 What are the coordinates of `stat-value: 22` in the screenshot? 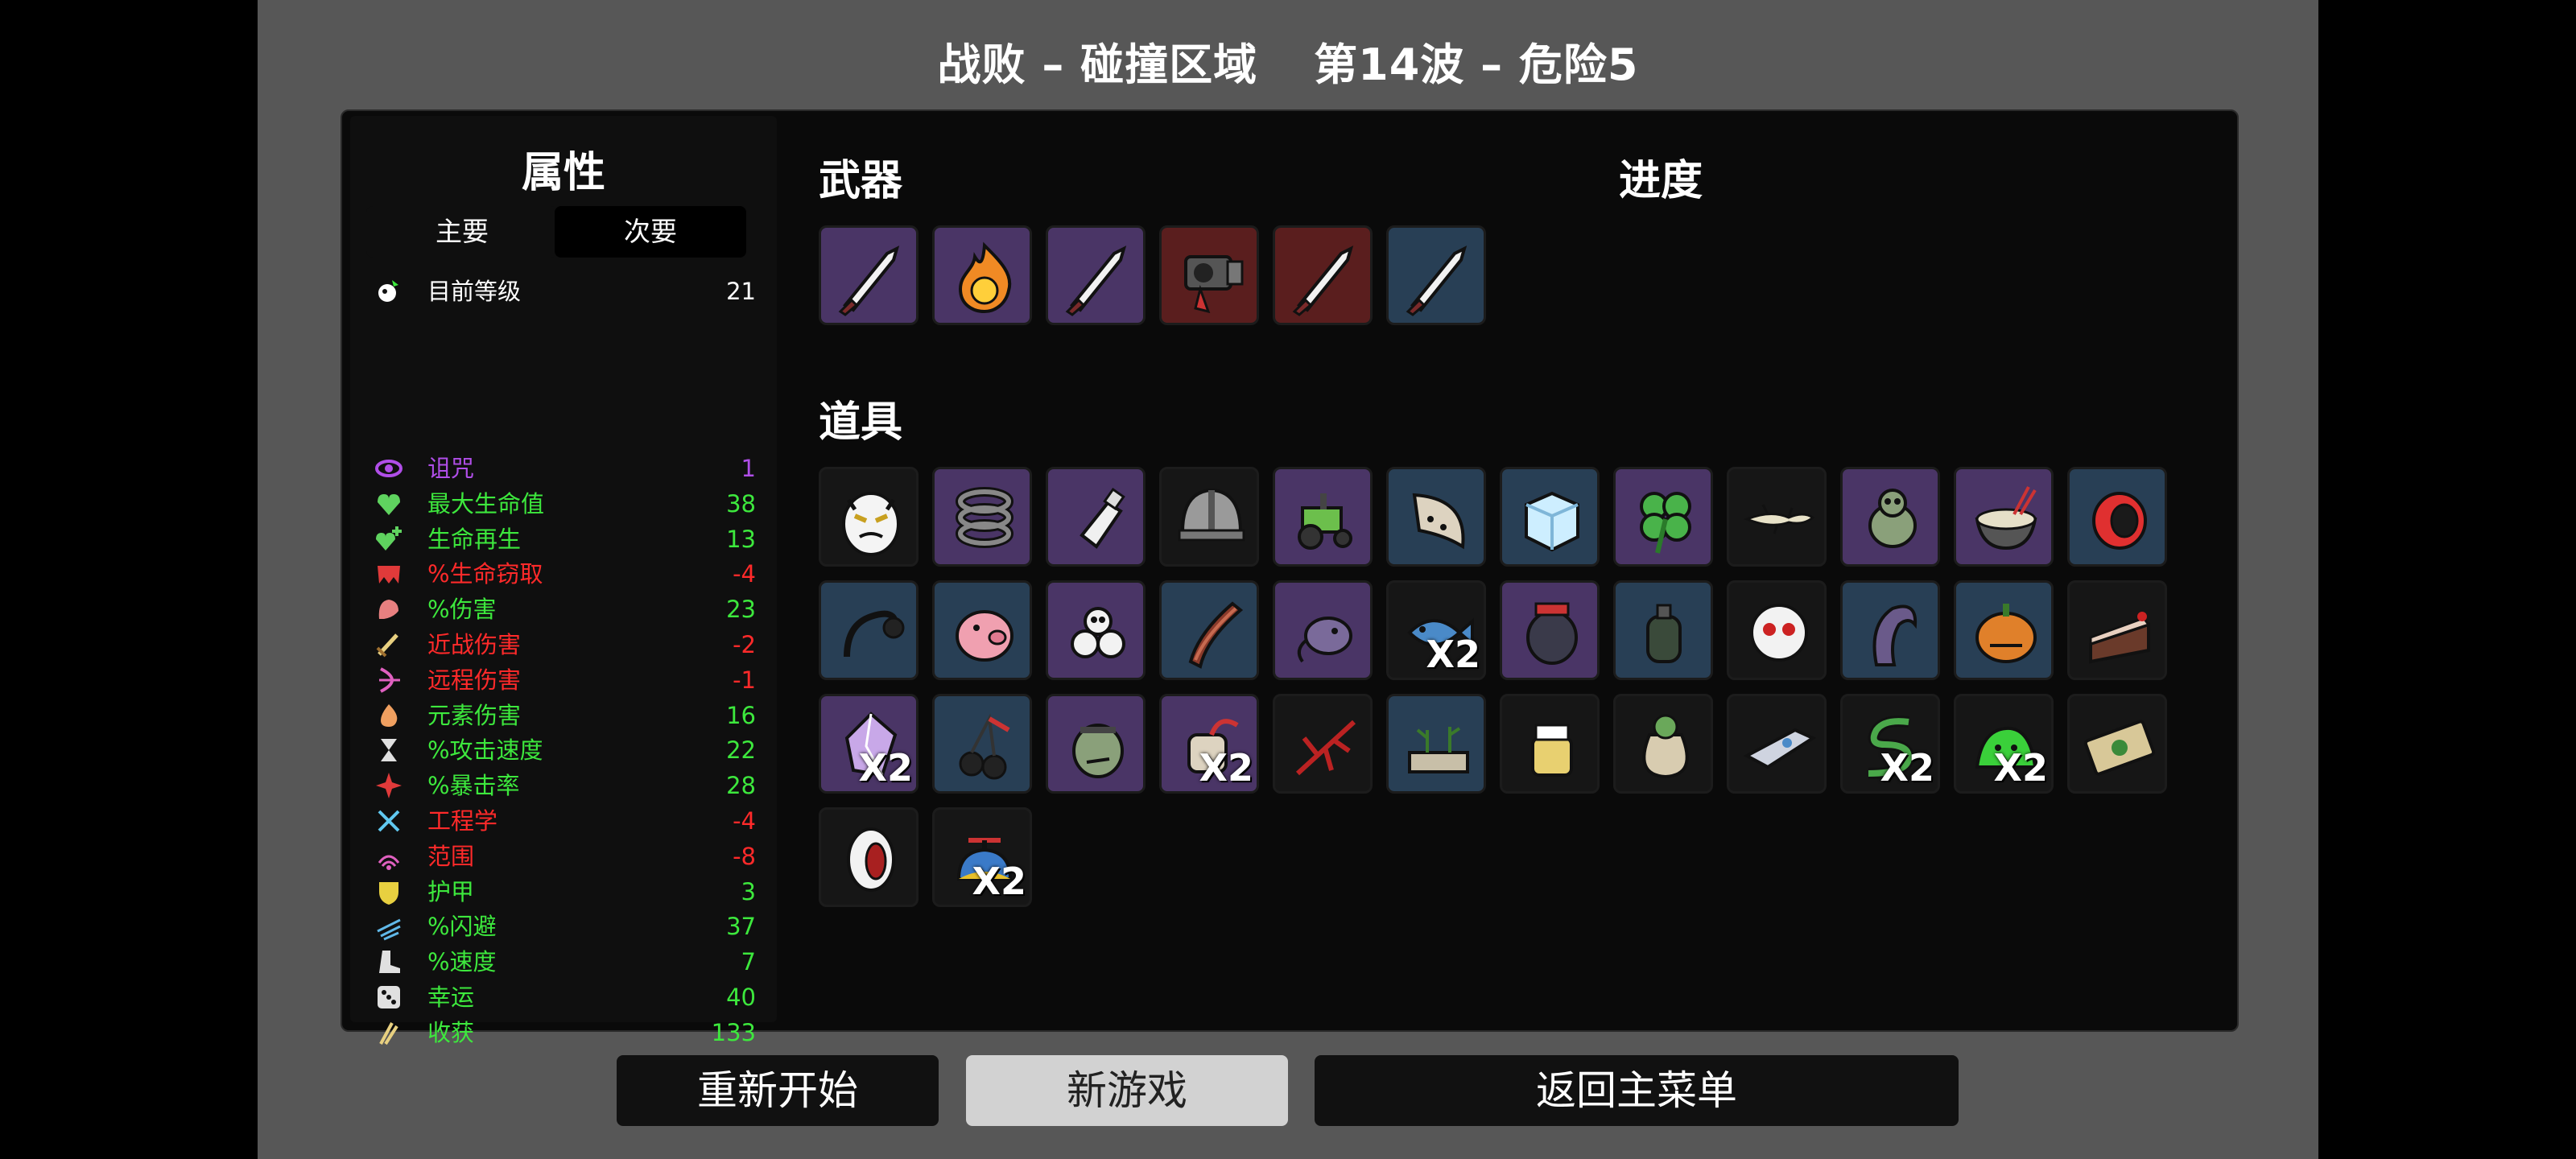 It's located at (741, 750).